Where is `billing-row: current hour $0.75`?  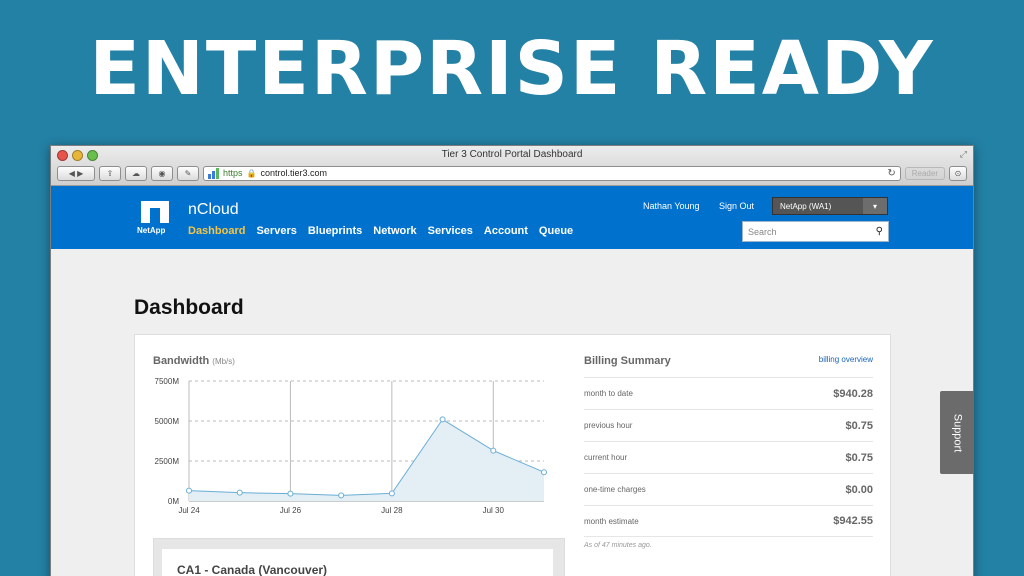 billing-row: current hour $0.75 is located at coordinates (728, 457).